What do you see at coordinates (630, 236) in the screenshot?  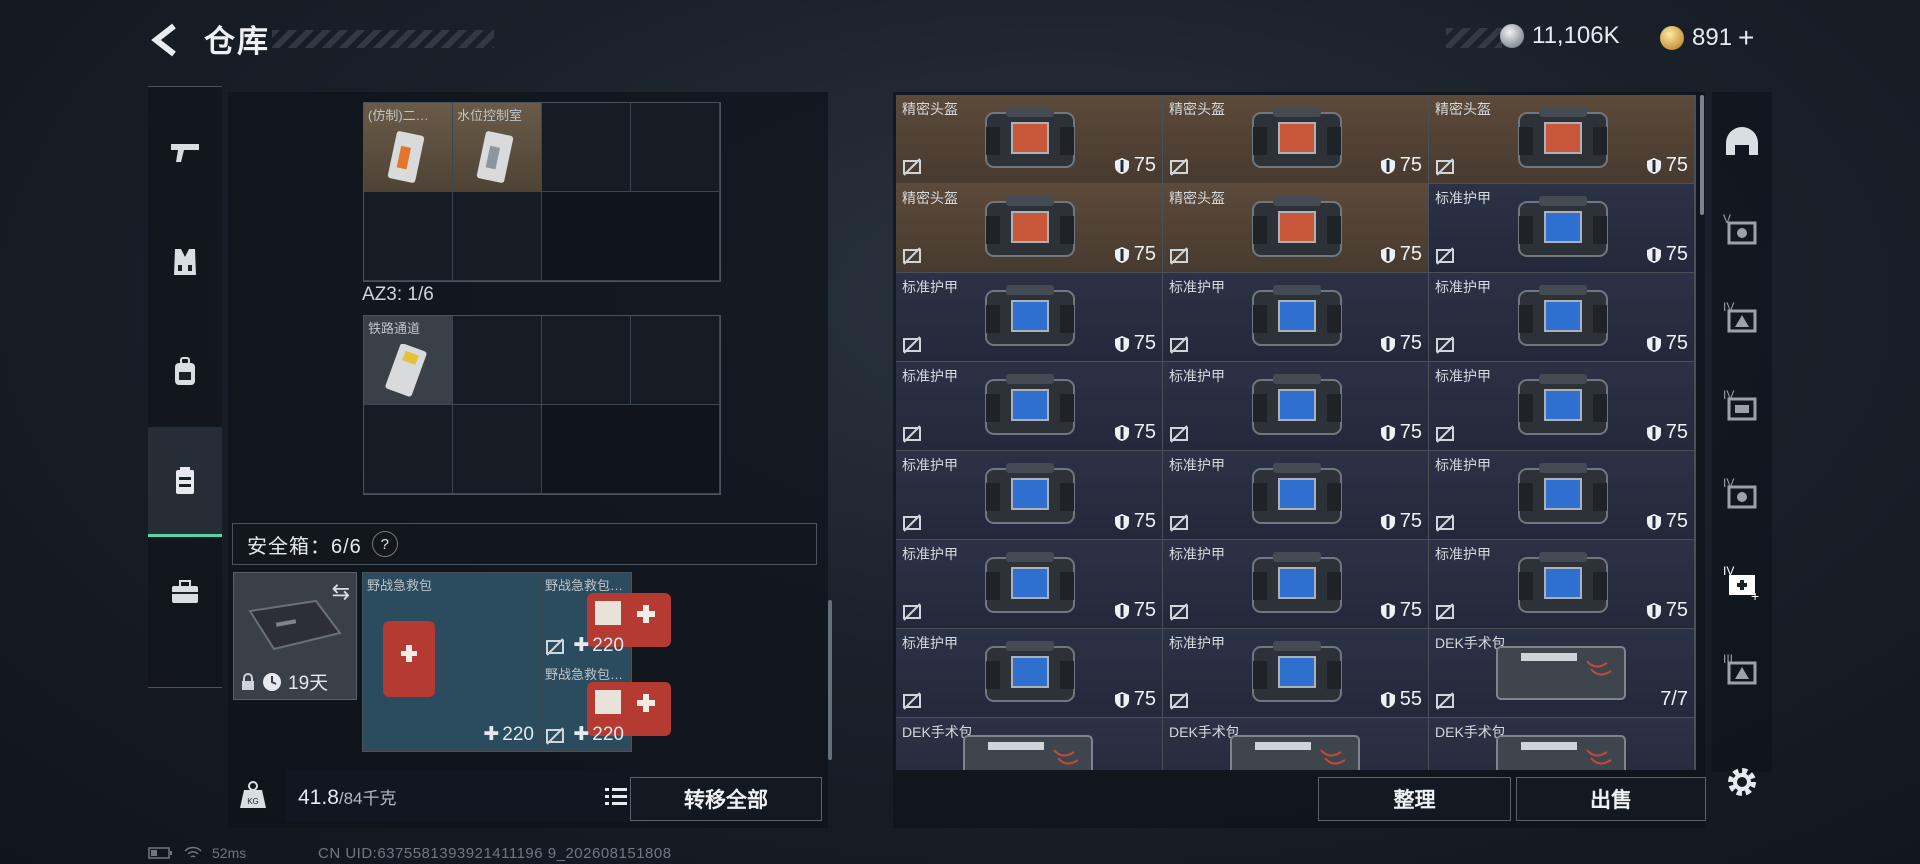 I see `grid-gap` at bounding box center [630, 236].